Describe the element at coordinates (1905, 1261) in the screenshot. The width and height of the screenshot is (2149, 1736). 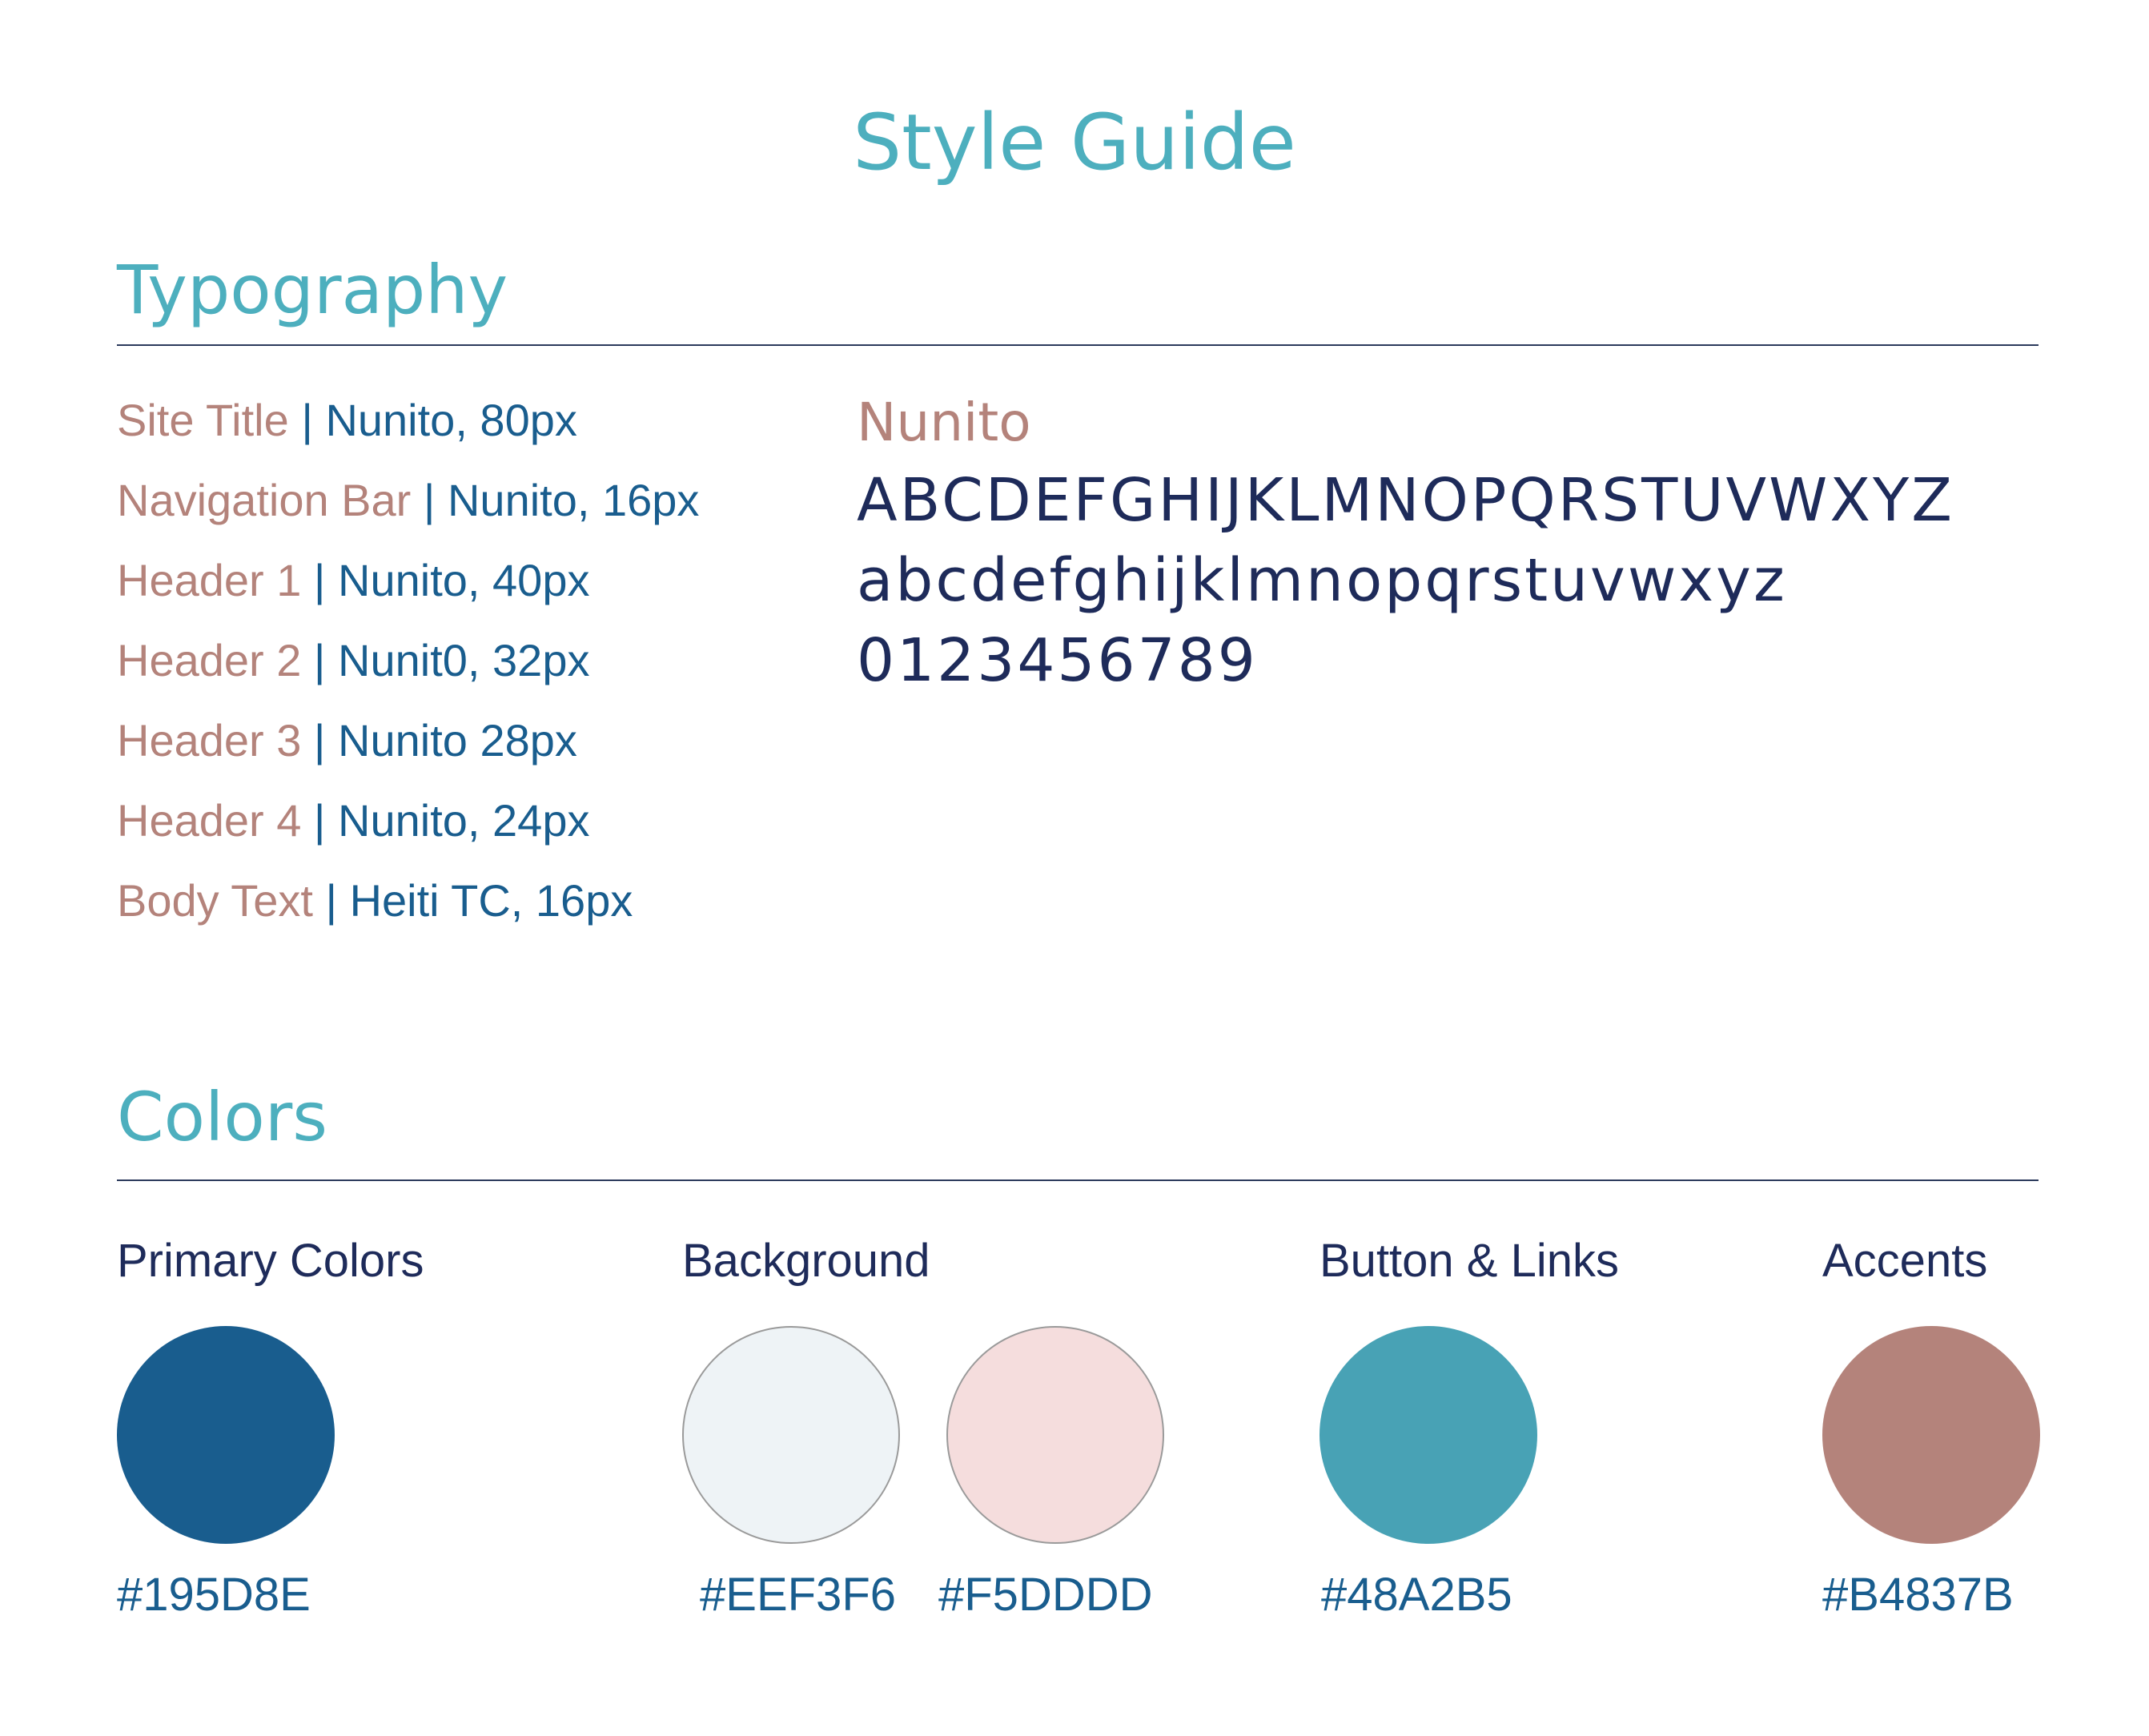
I see `group-label-accents: Accents` at that location.